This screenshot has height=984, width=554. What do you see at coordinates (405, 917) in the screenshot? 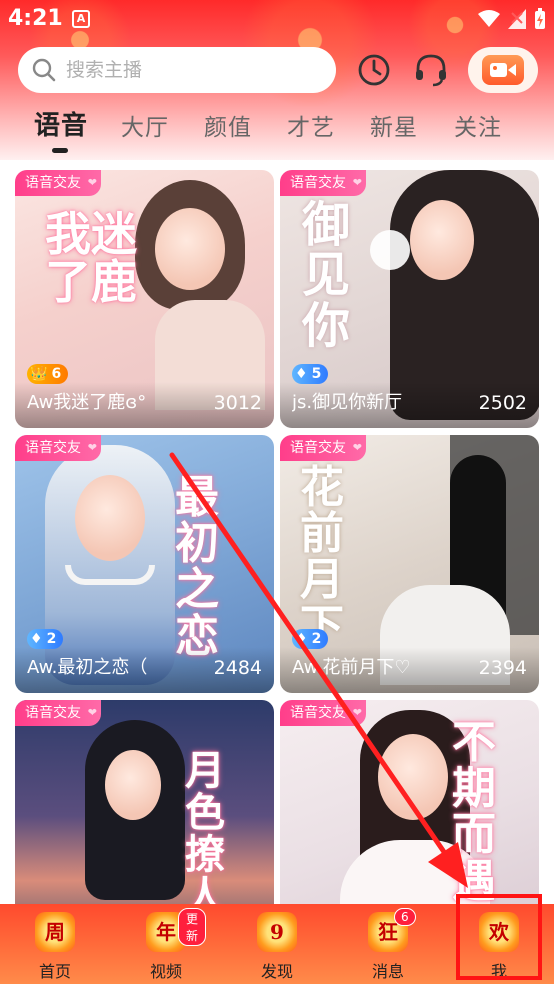
I see `unread-count-badge: 6` at bounding box center [405, 917].